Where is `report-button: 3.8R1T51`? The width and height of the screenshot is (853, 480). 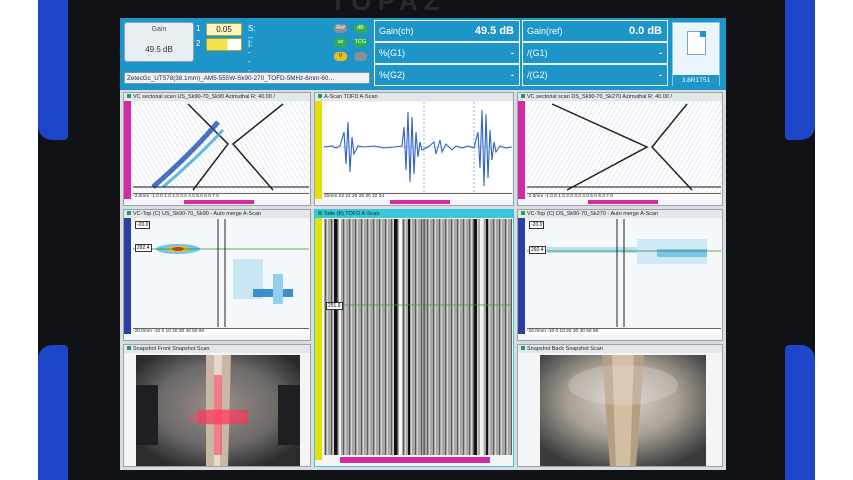 report-button: 3.8R1T51 is located at coordinates (696, 54).